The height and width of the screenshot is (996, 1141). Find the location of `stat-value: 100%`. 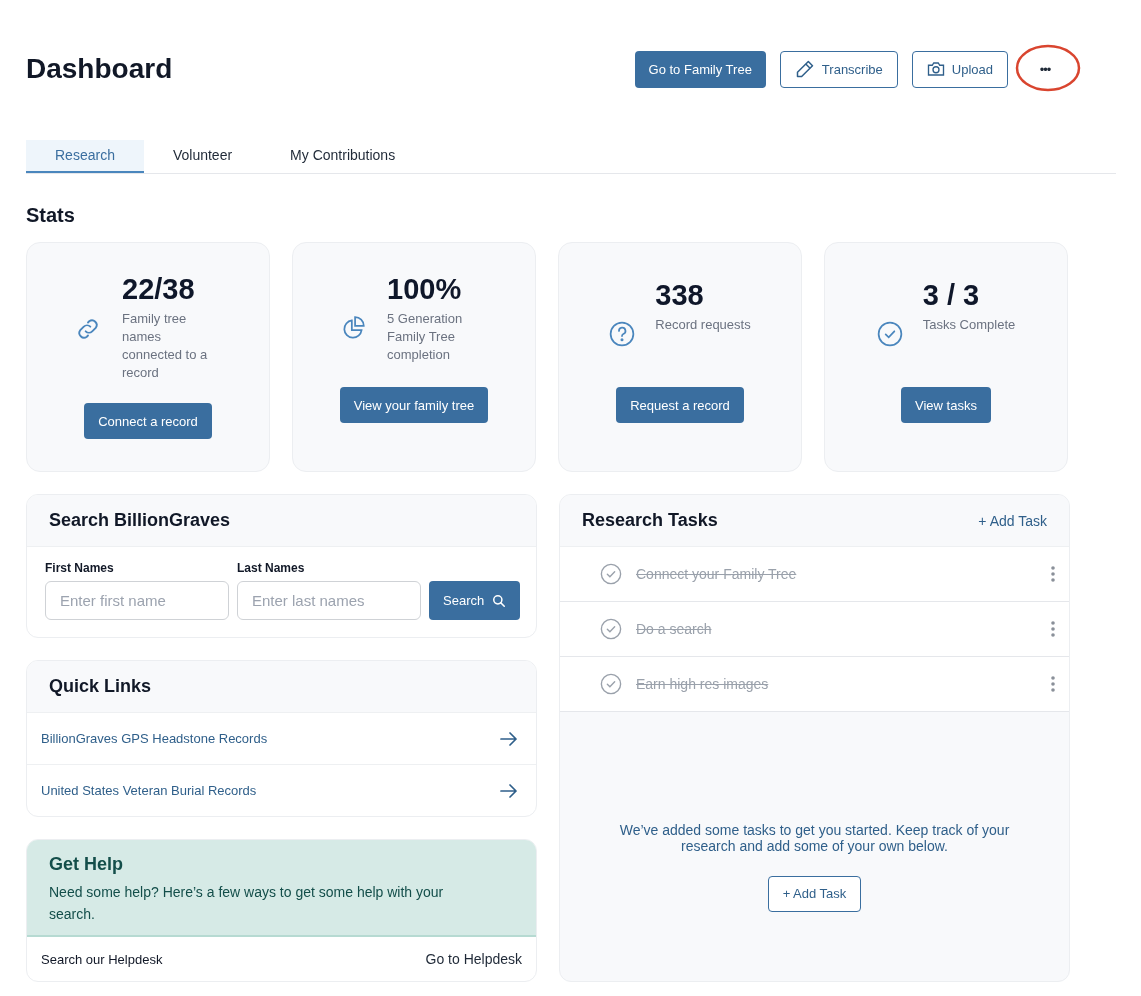

stat-value: 100% is located at coordinates (425, 289).